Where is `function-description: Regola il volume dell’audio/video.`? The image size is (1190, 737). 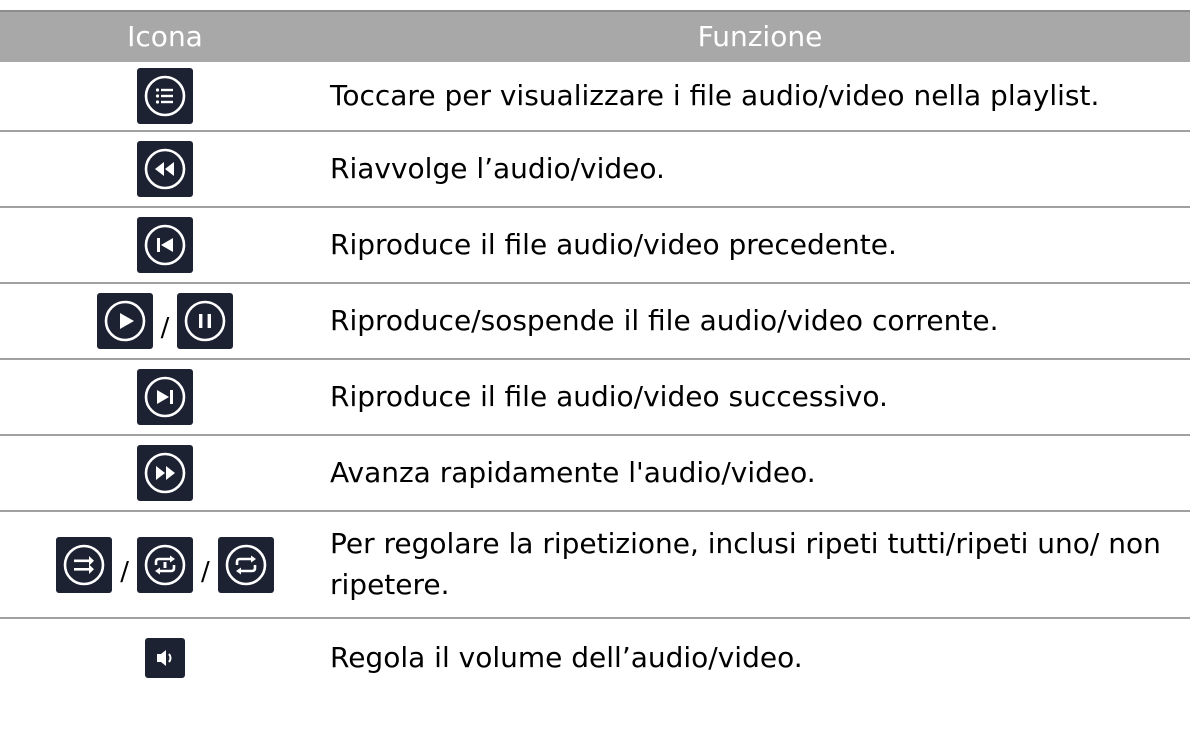
function-description: Regola il volume dell’audio/video. is located at coordinates (566, 657).